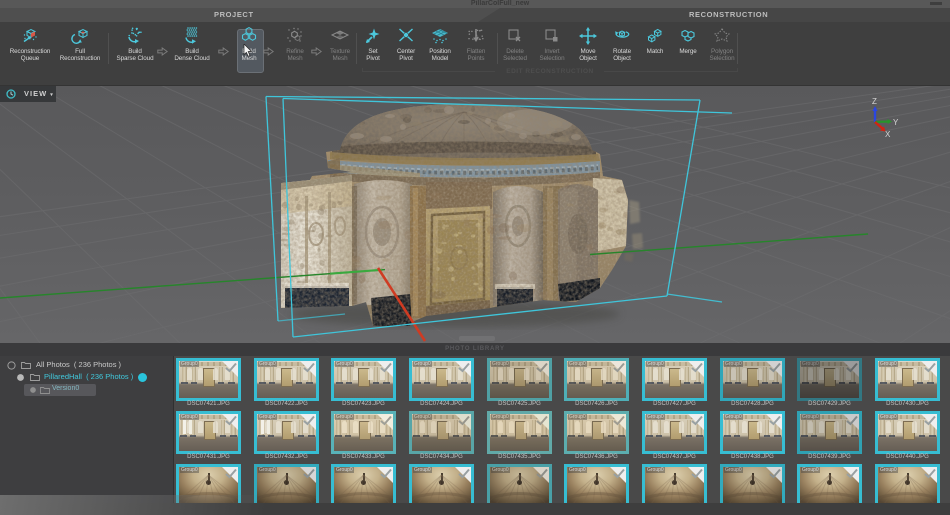 The width and height of the screenshot is (950, 515). What do you see at coordinates (888, 134) in the screenshot?
I see `svg-text: X` at bounding box center [888, 134].